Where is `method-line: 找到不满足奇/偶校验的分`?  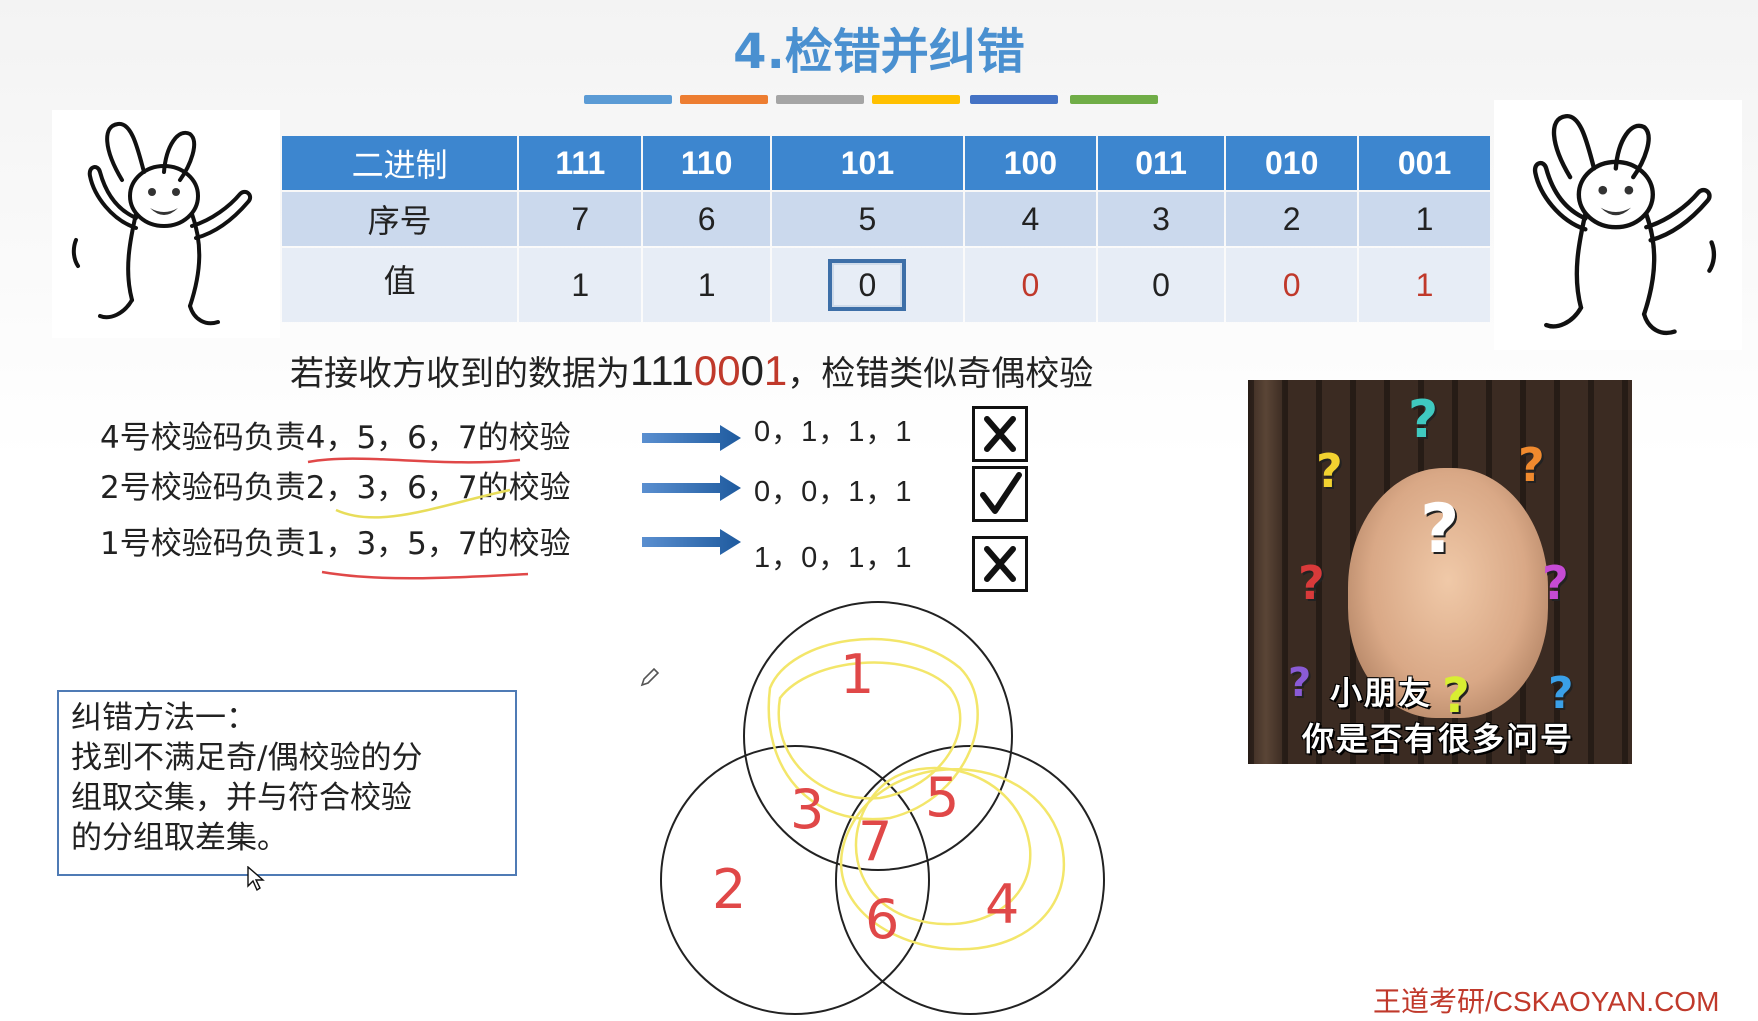 method-line: 找到不满足奇/偶校验的分 is located at coordinates (247, 758).